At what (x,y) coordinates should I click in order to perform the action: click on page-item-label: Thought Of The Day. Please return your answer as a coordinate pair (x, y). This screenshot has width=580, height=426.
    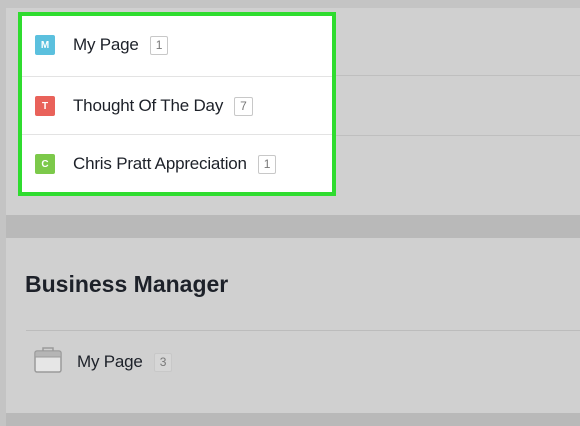
    Looking at the image, I should click on (148, 106).